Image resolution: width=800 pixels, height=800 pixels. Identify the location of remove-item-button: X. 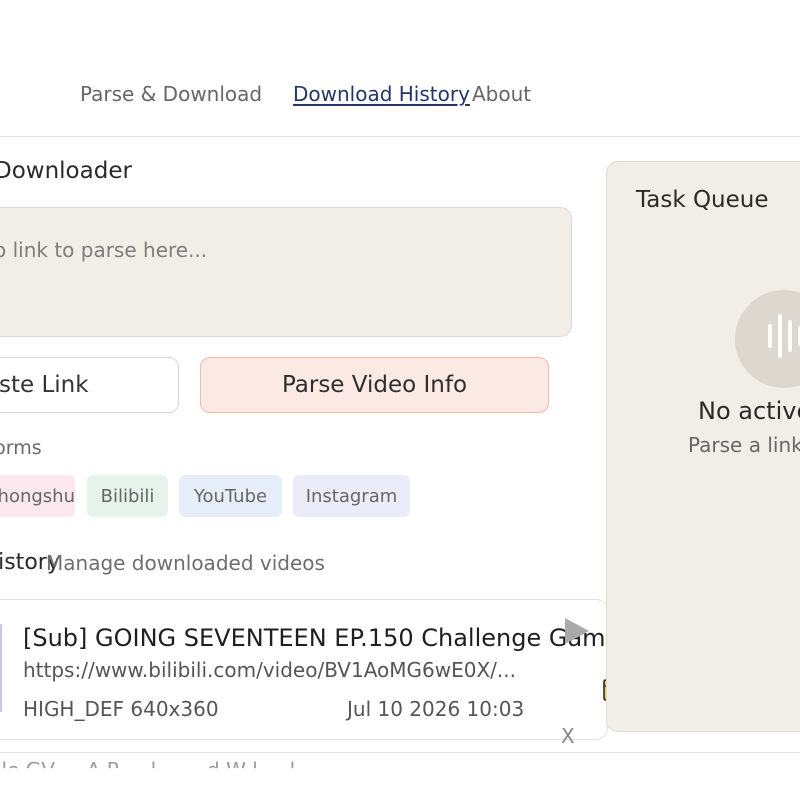
(568, 736).